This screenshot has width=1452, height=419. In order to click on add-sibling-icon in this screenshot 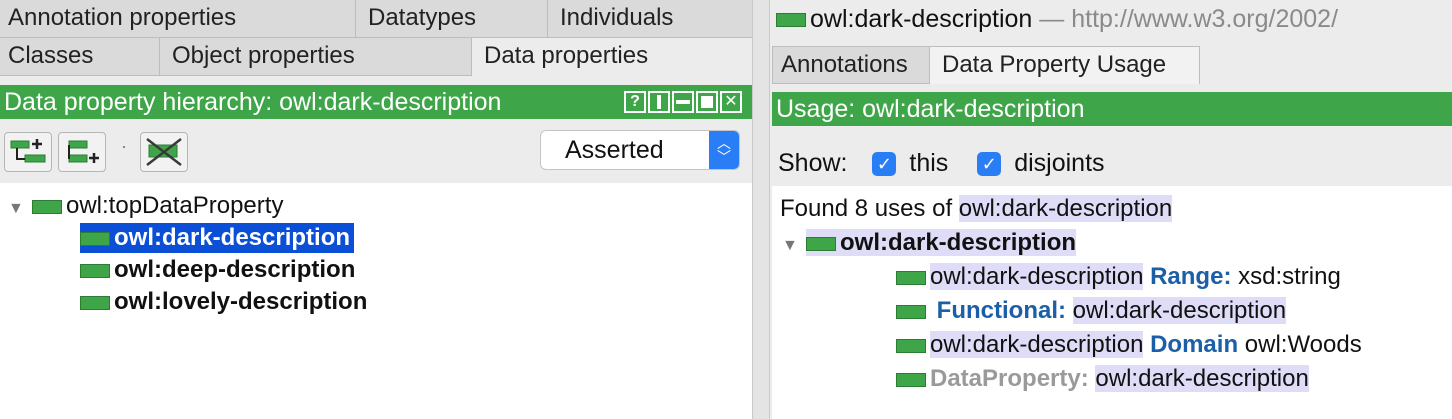, I will do `click(83, 151)`.